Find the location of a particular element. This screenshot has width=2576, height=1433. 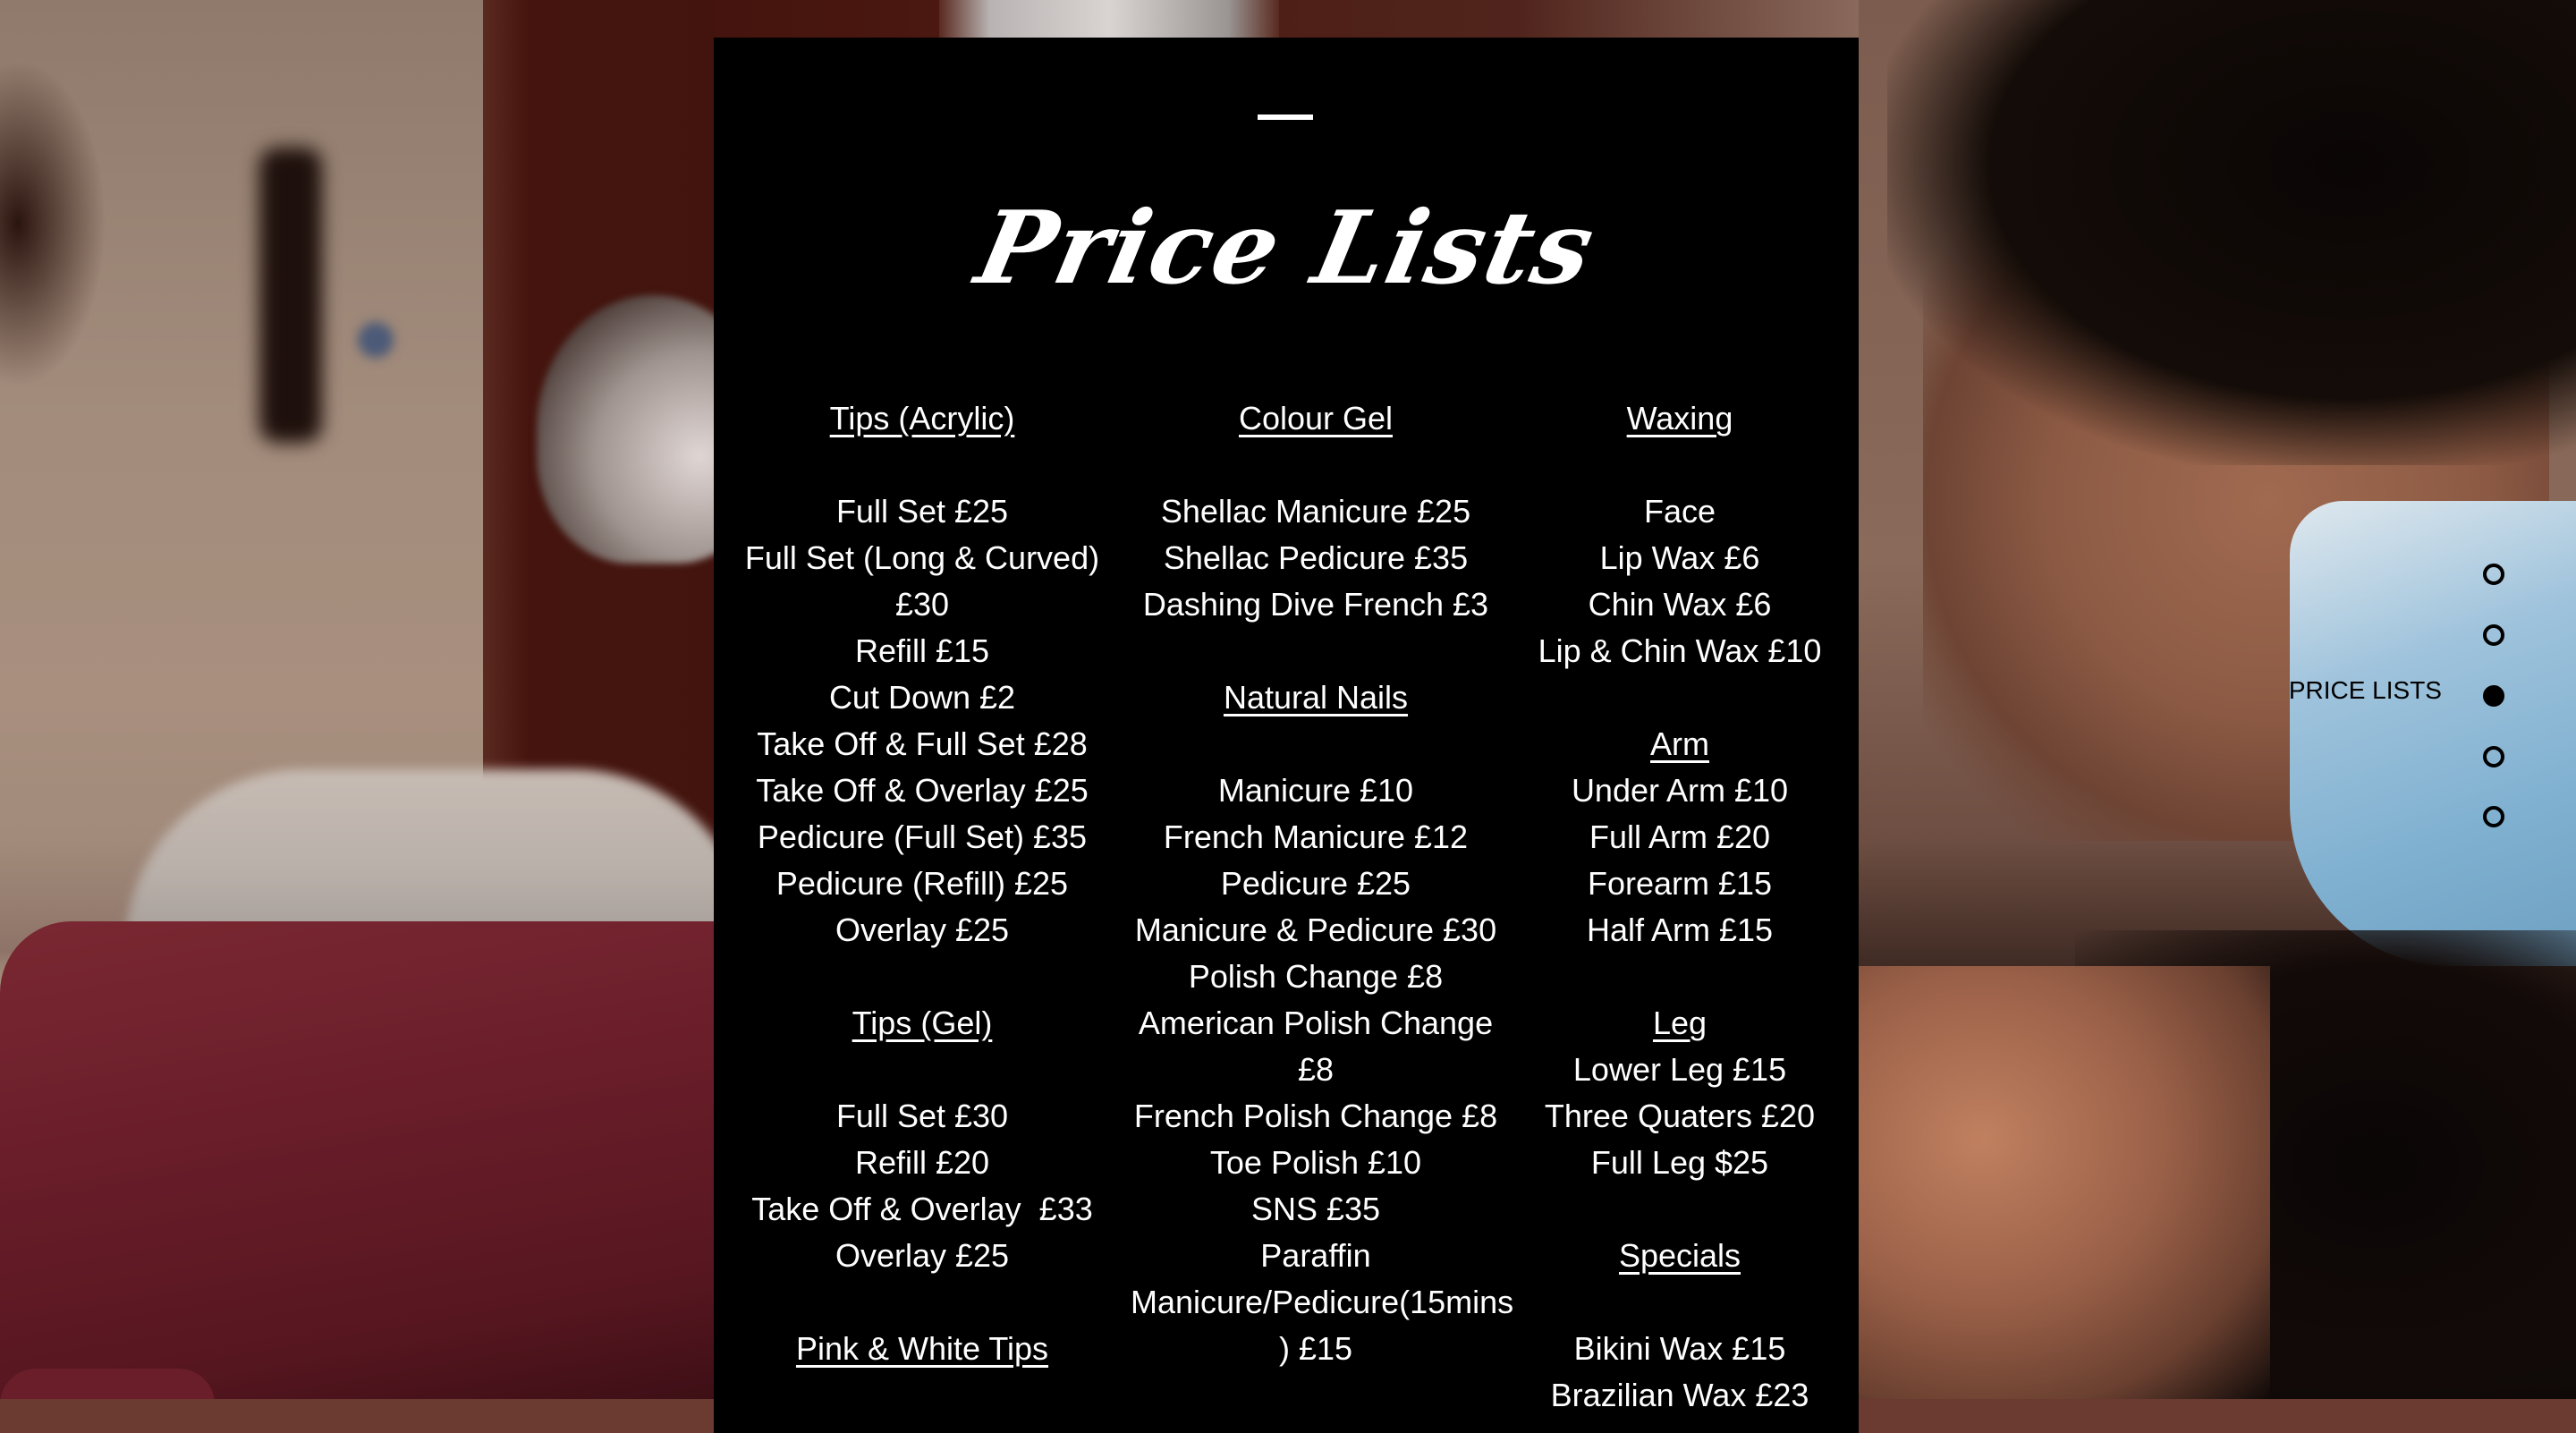

price-item: ) £15 is located at coordinates (1315, 1348).